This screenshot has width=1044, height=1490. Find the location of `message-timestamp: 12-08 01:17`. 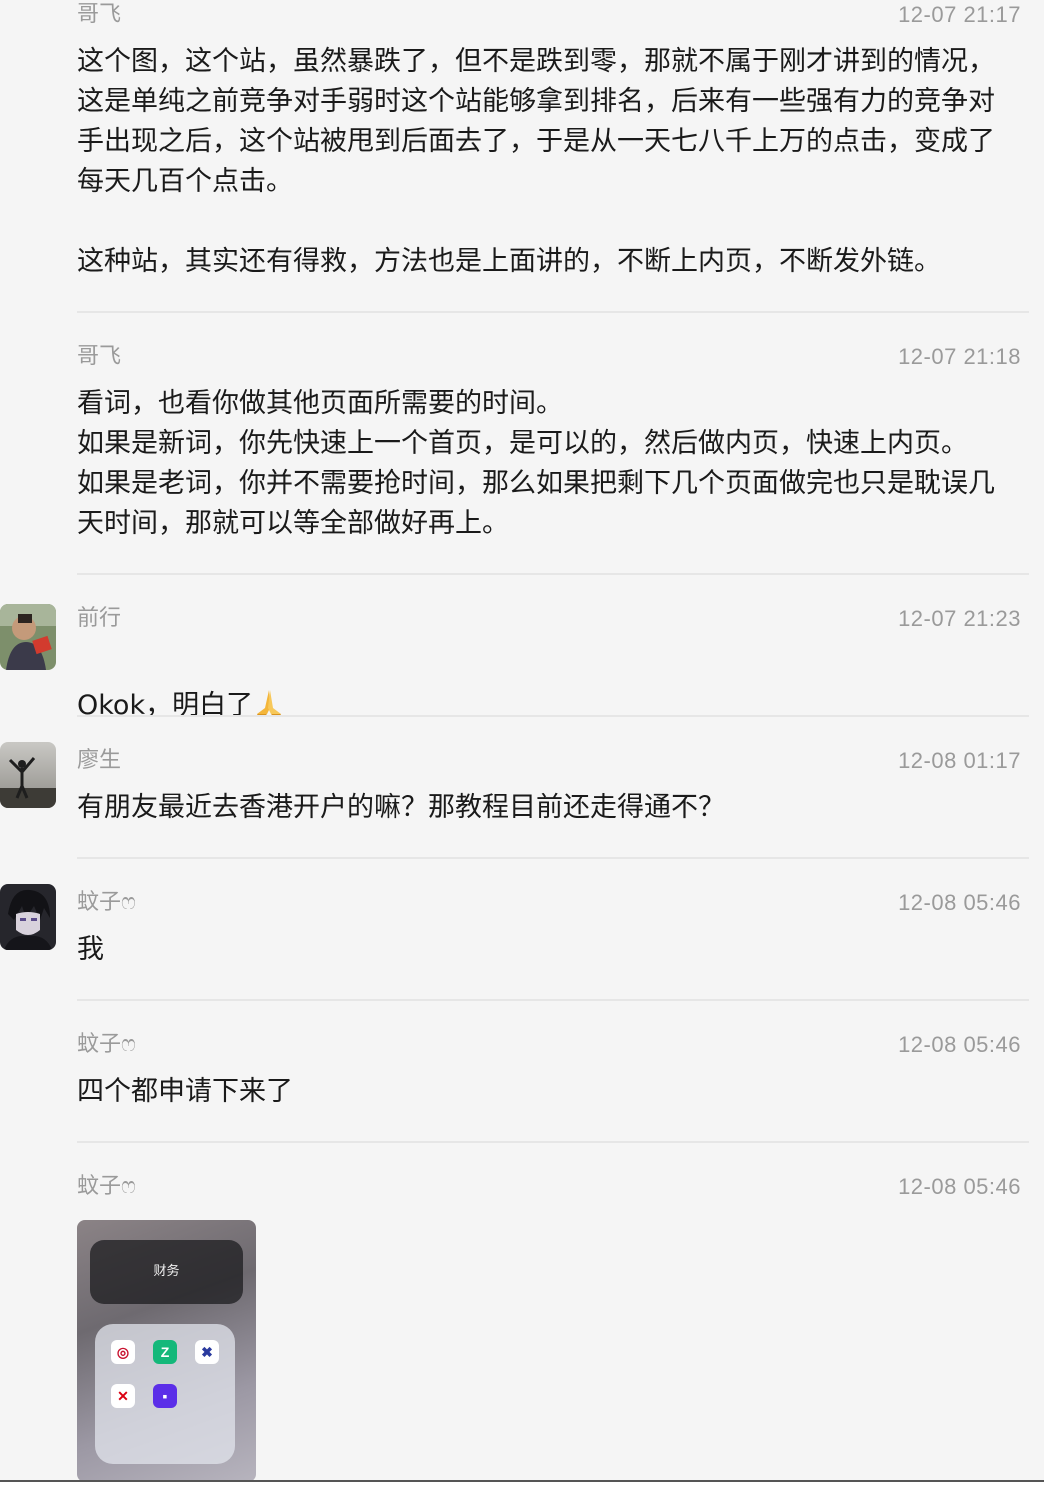

message-timestamp: 12-08 01:17 is located at coordinates (959, 760).